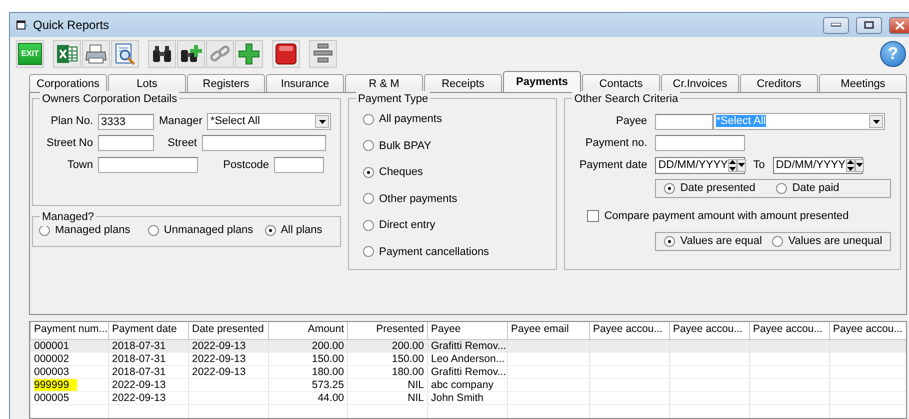 The height and width of the screenshot is (419, 909). I want to click on preview-icon, so click(125, 54).